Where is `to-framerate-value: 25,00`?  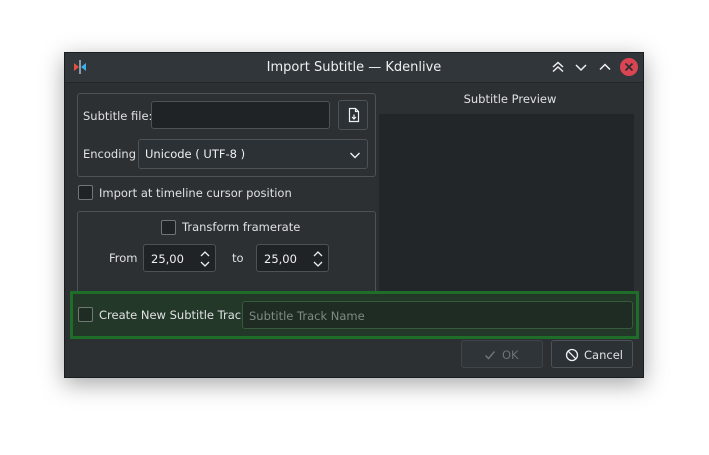 to-framerate-value: 25,00 is located at coordinates (280, 259).